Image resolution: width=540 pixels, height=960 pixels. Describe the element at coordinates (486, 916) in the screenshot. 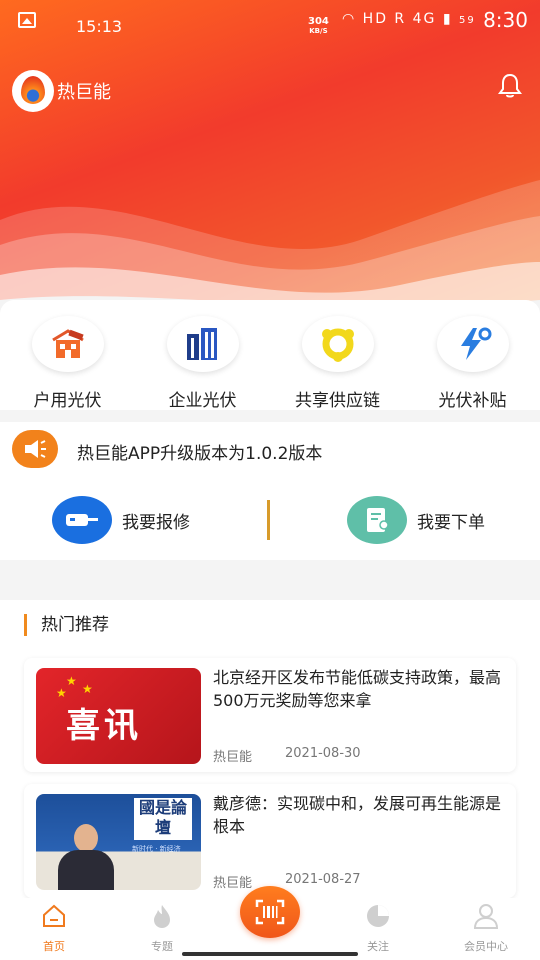

I see `user-icon` at that location.